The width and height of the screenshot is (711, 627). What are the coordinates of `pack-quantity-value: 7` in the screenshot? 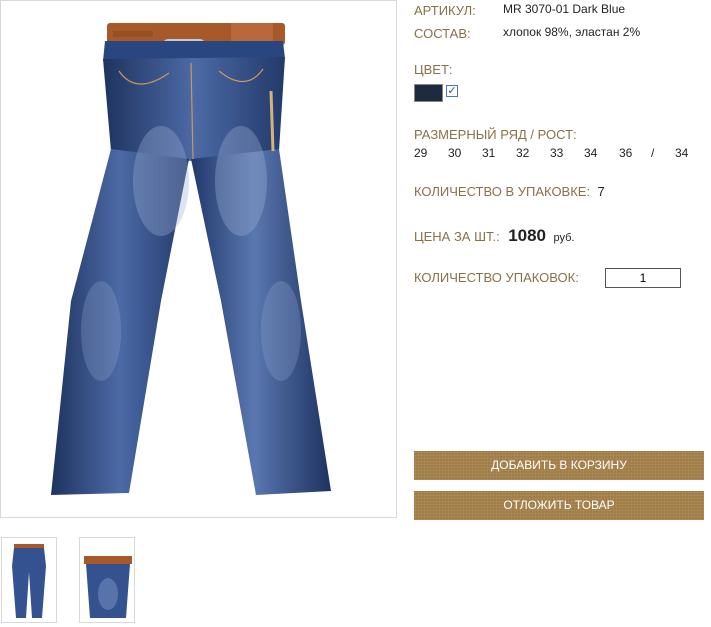 It's located at (601, 191).